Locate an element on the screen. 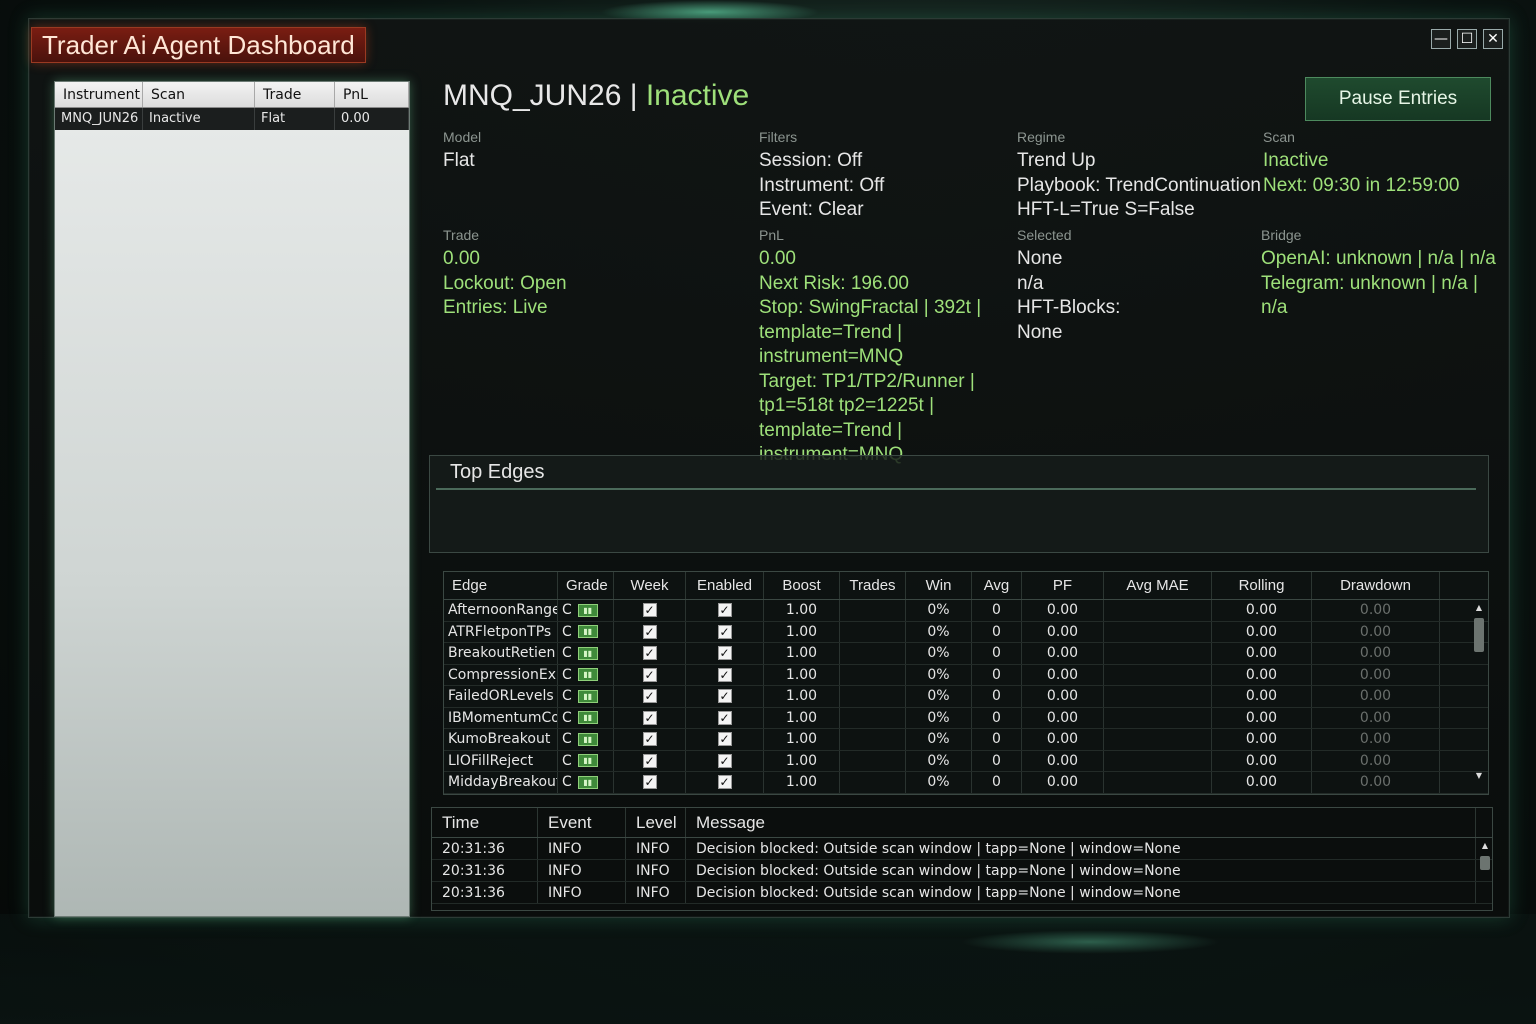 The width and height of the screenshot is (1536, 1024). maximize-icon: ☐ is located at coordinates (1467, 39).